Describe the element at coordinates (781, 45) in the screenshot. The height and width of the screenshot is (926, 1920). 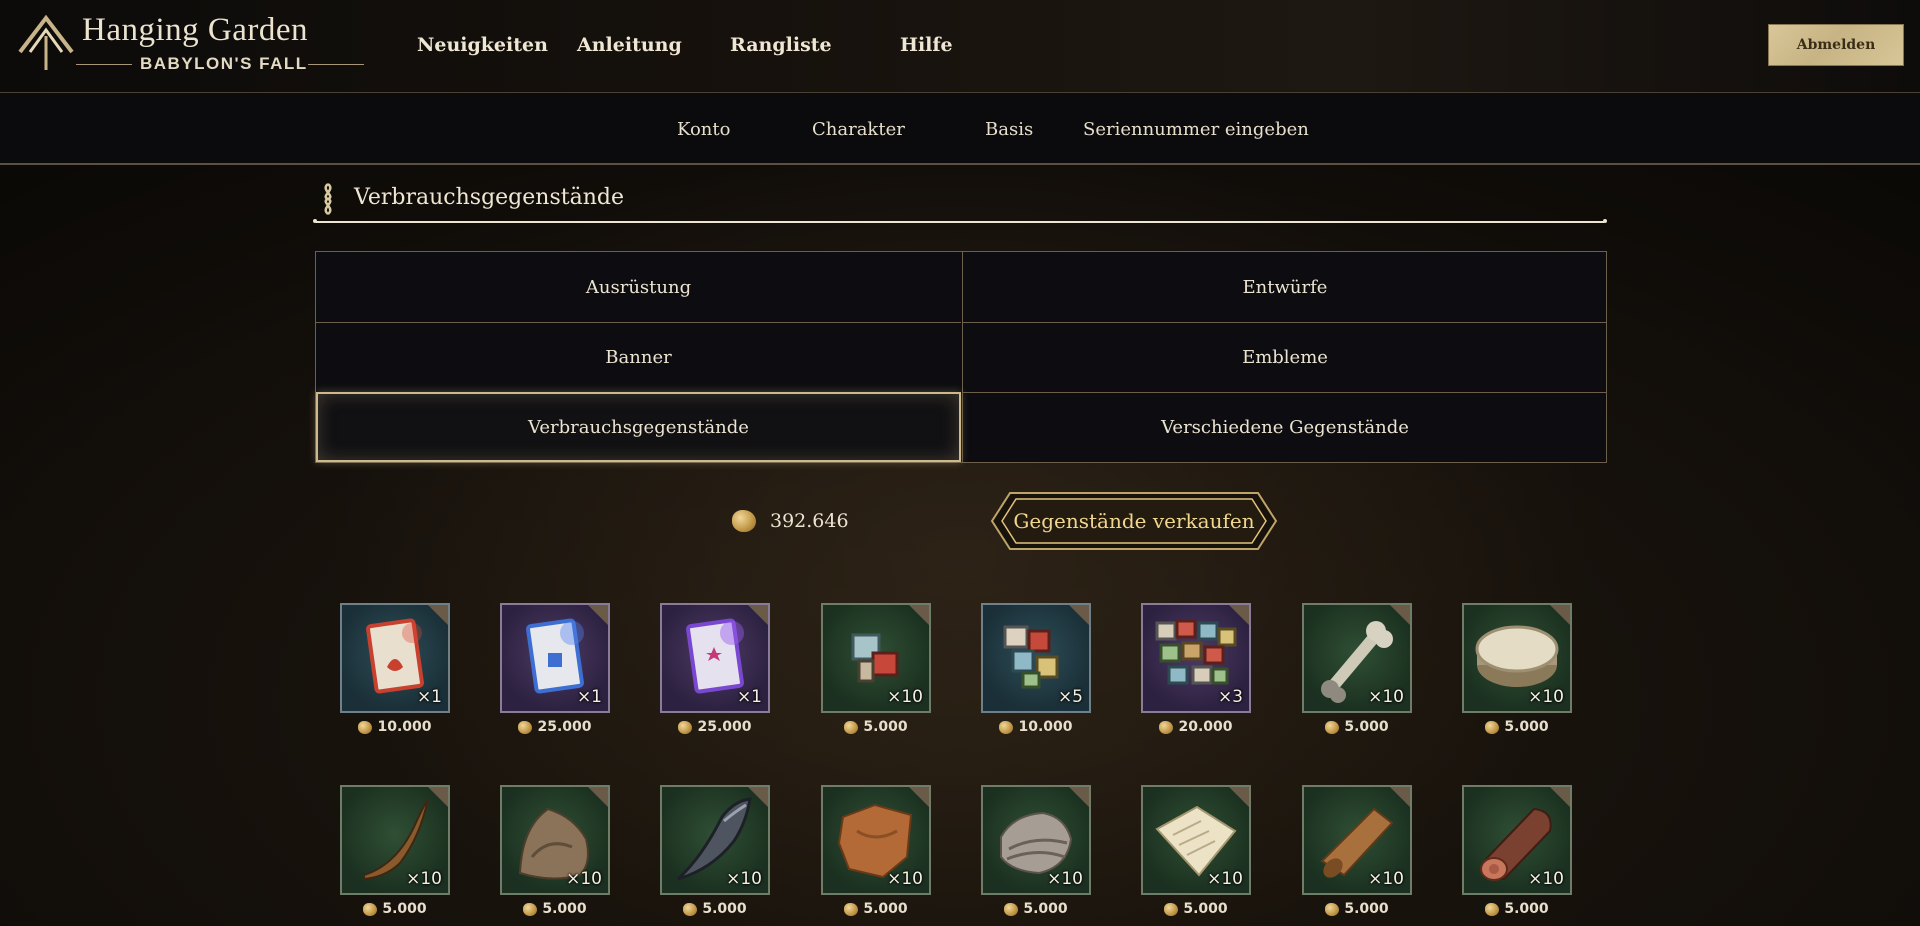
I see `nav-ranking: Rangliste` at that location.